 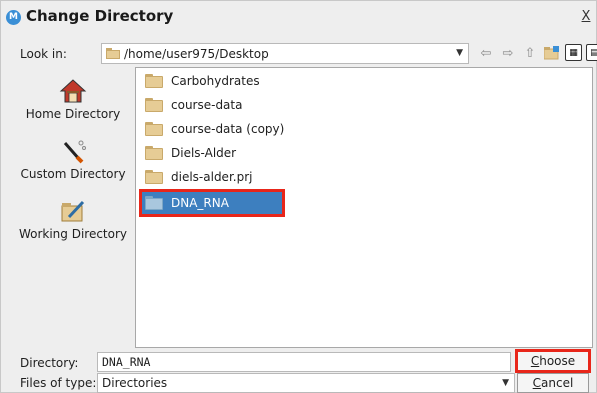 I want to click on dialog-title: Change Directory, so click(x=100, y=16).